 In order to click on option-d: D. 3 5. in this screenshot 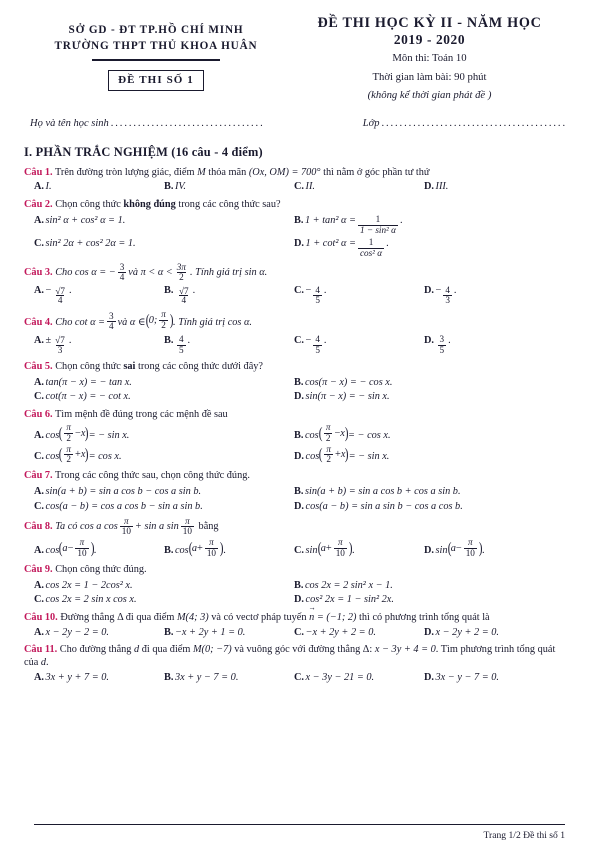, I will do `click(489, 345)`.